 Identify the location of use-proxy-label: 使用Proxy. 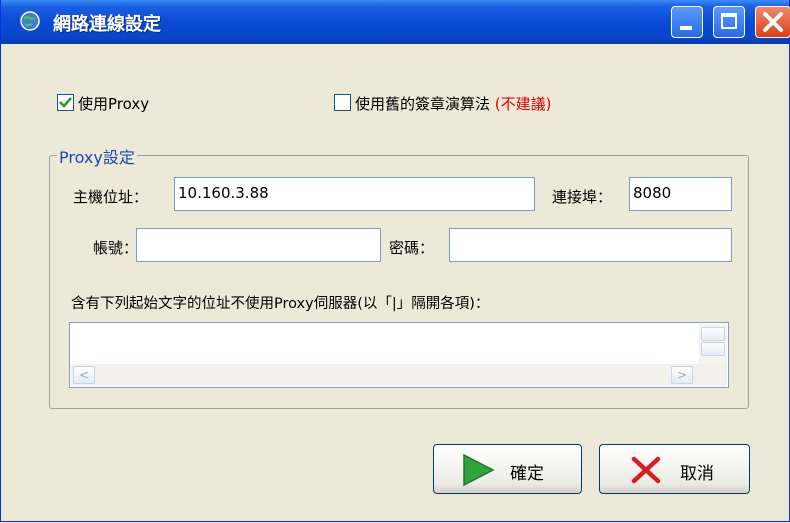
(113, 103).